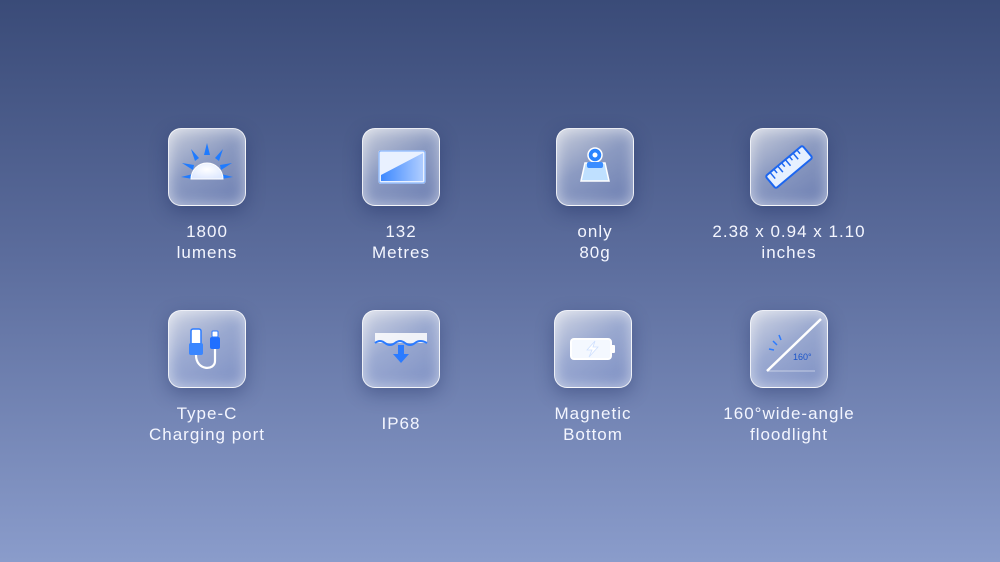 The image size is (1000, 562). I want to click on feature-wide-angle: 160° 160°wide-angle floodlight, so click(789, 377).